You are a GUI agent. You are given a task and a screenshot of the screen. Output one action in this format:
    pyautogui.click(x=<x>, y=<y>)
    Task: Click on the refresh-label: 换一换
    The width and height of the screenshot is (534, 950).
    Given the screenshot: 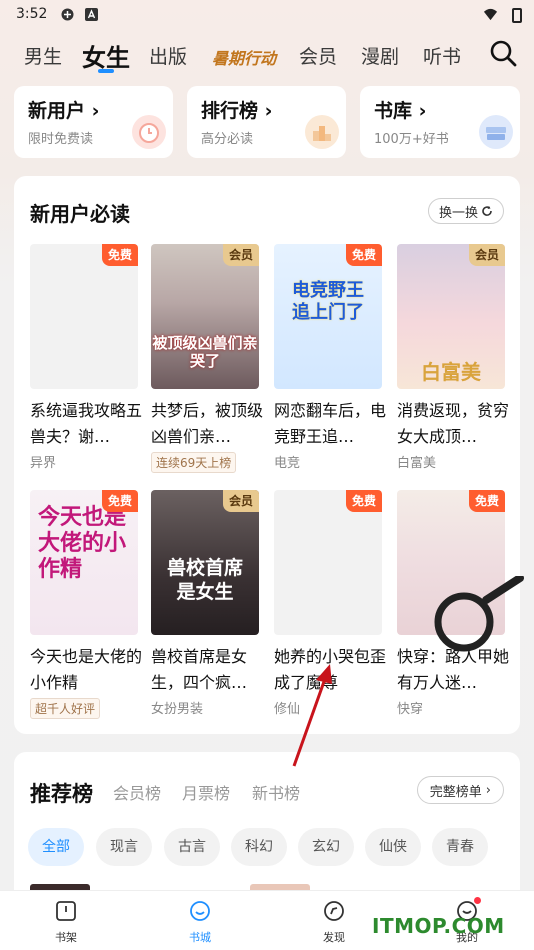 What is the action you would take?
    pyautogui.click(x=458, y=213)
    